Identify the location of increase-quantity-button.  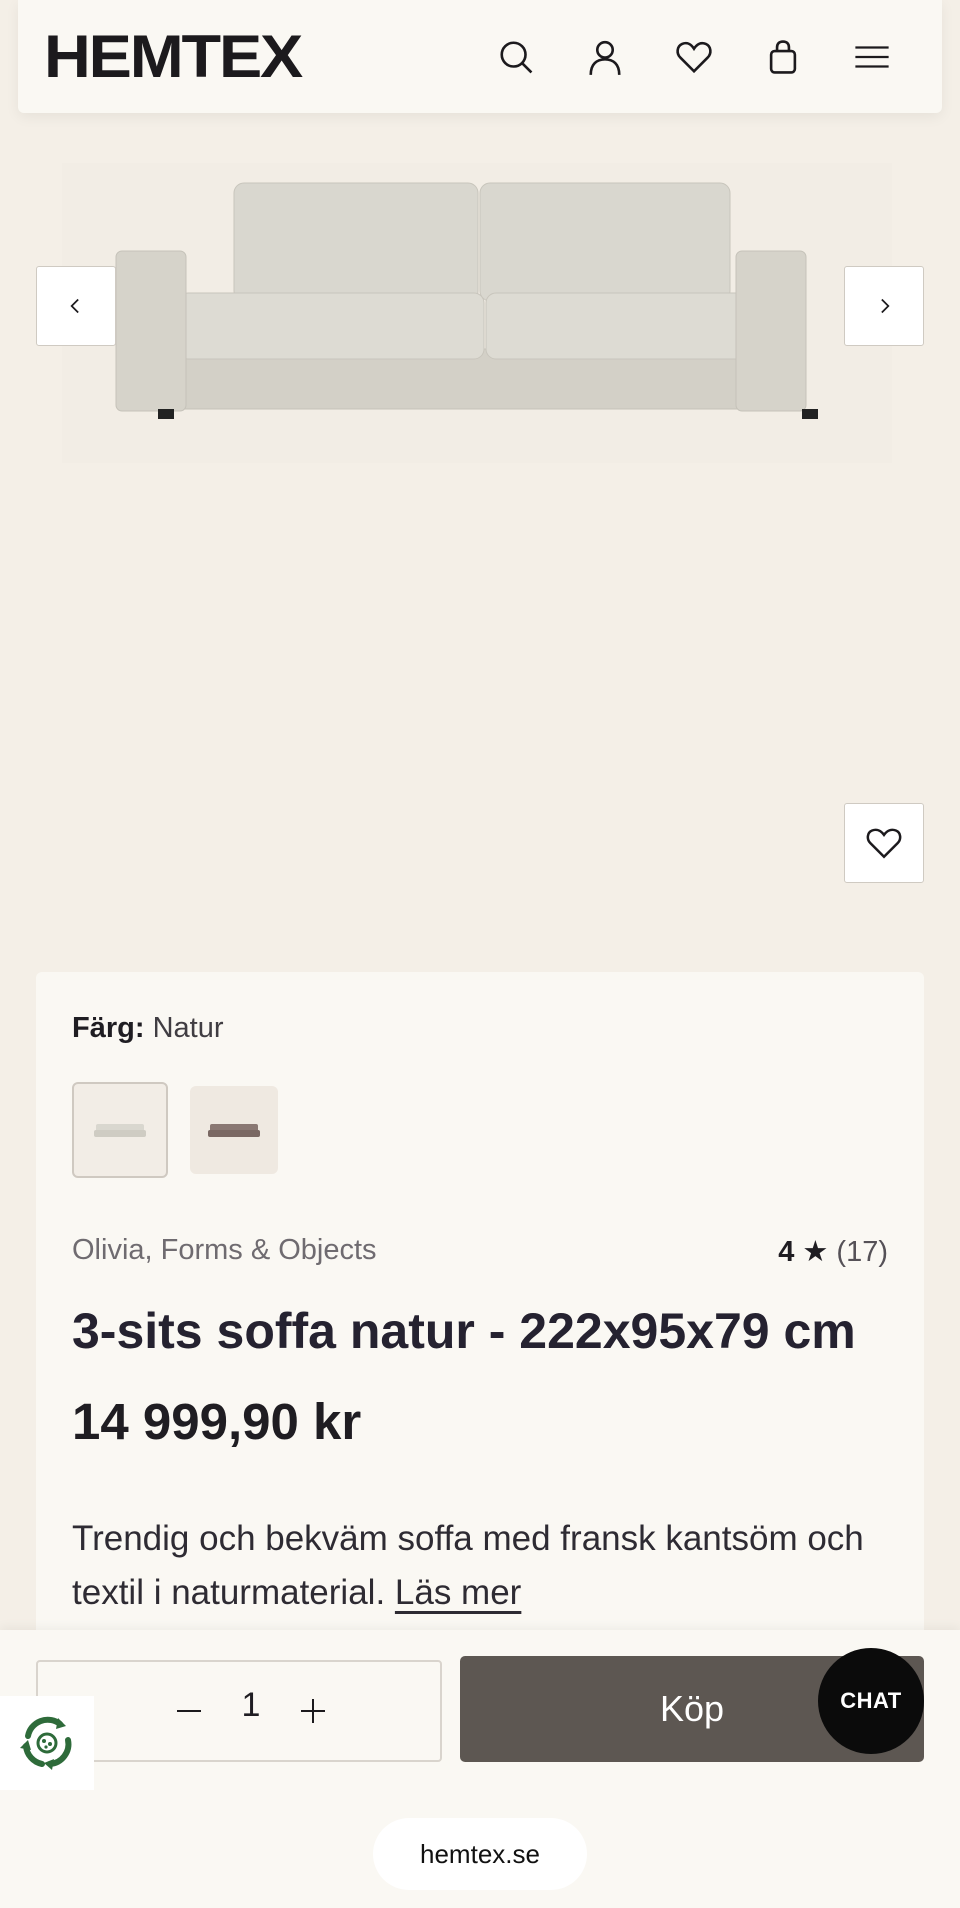
(313, 1711).